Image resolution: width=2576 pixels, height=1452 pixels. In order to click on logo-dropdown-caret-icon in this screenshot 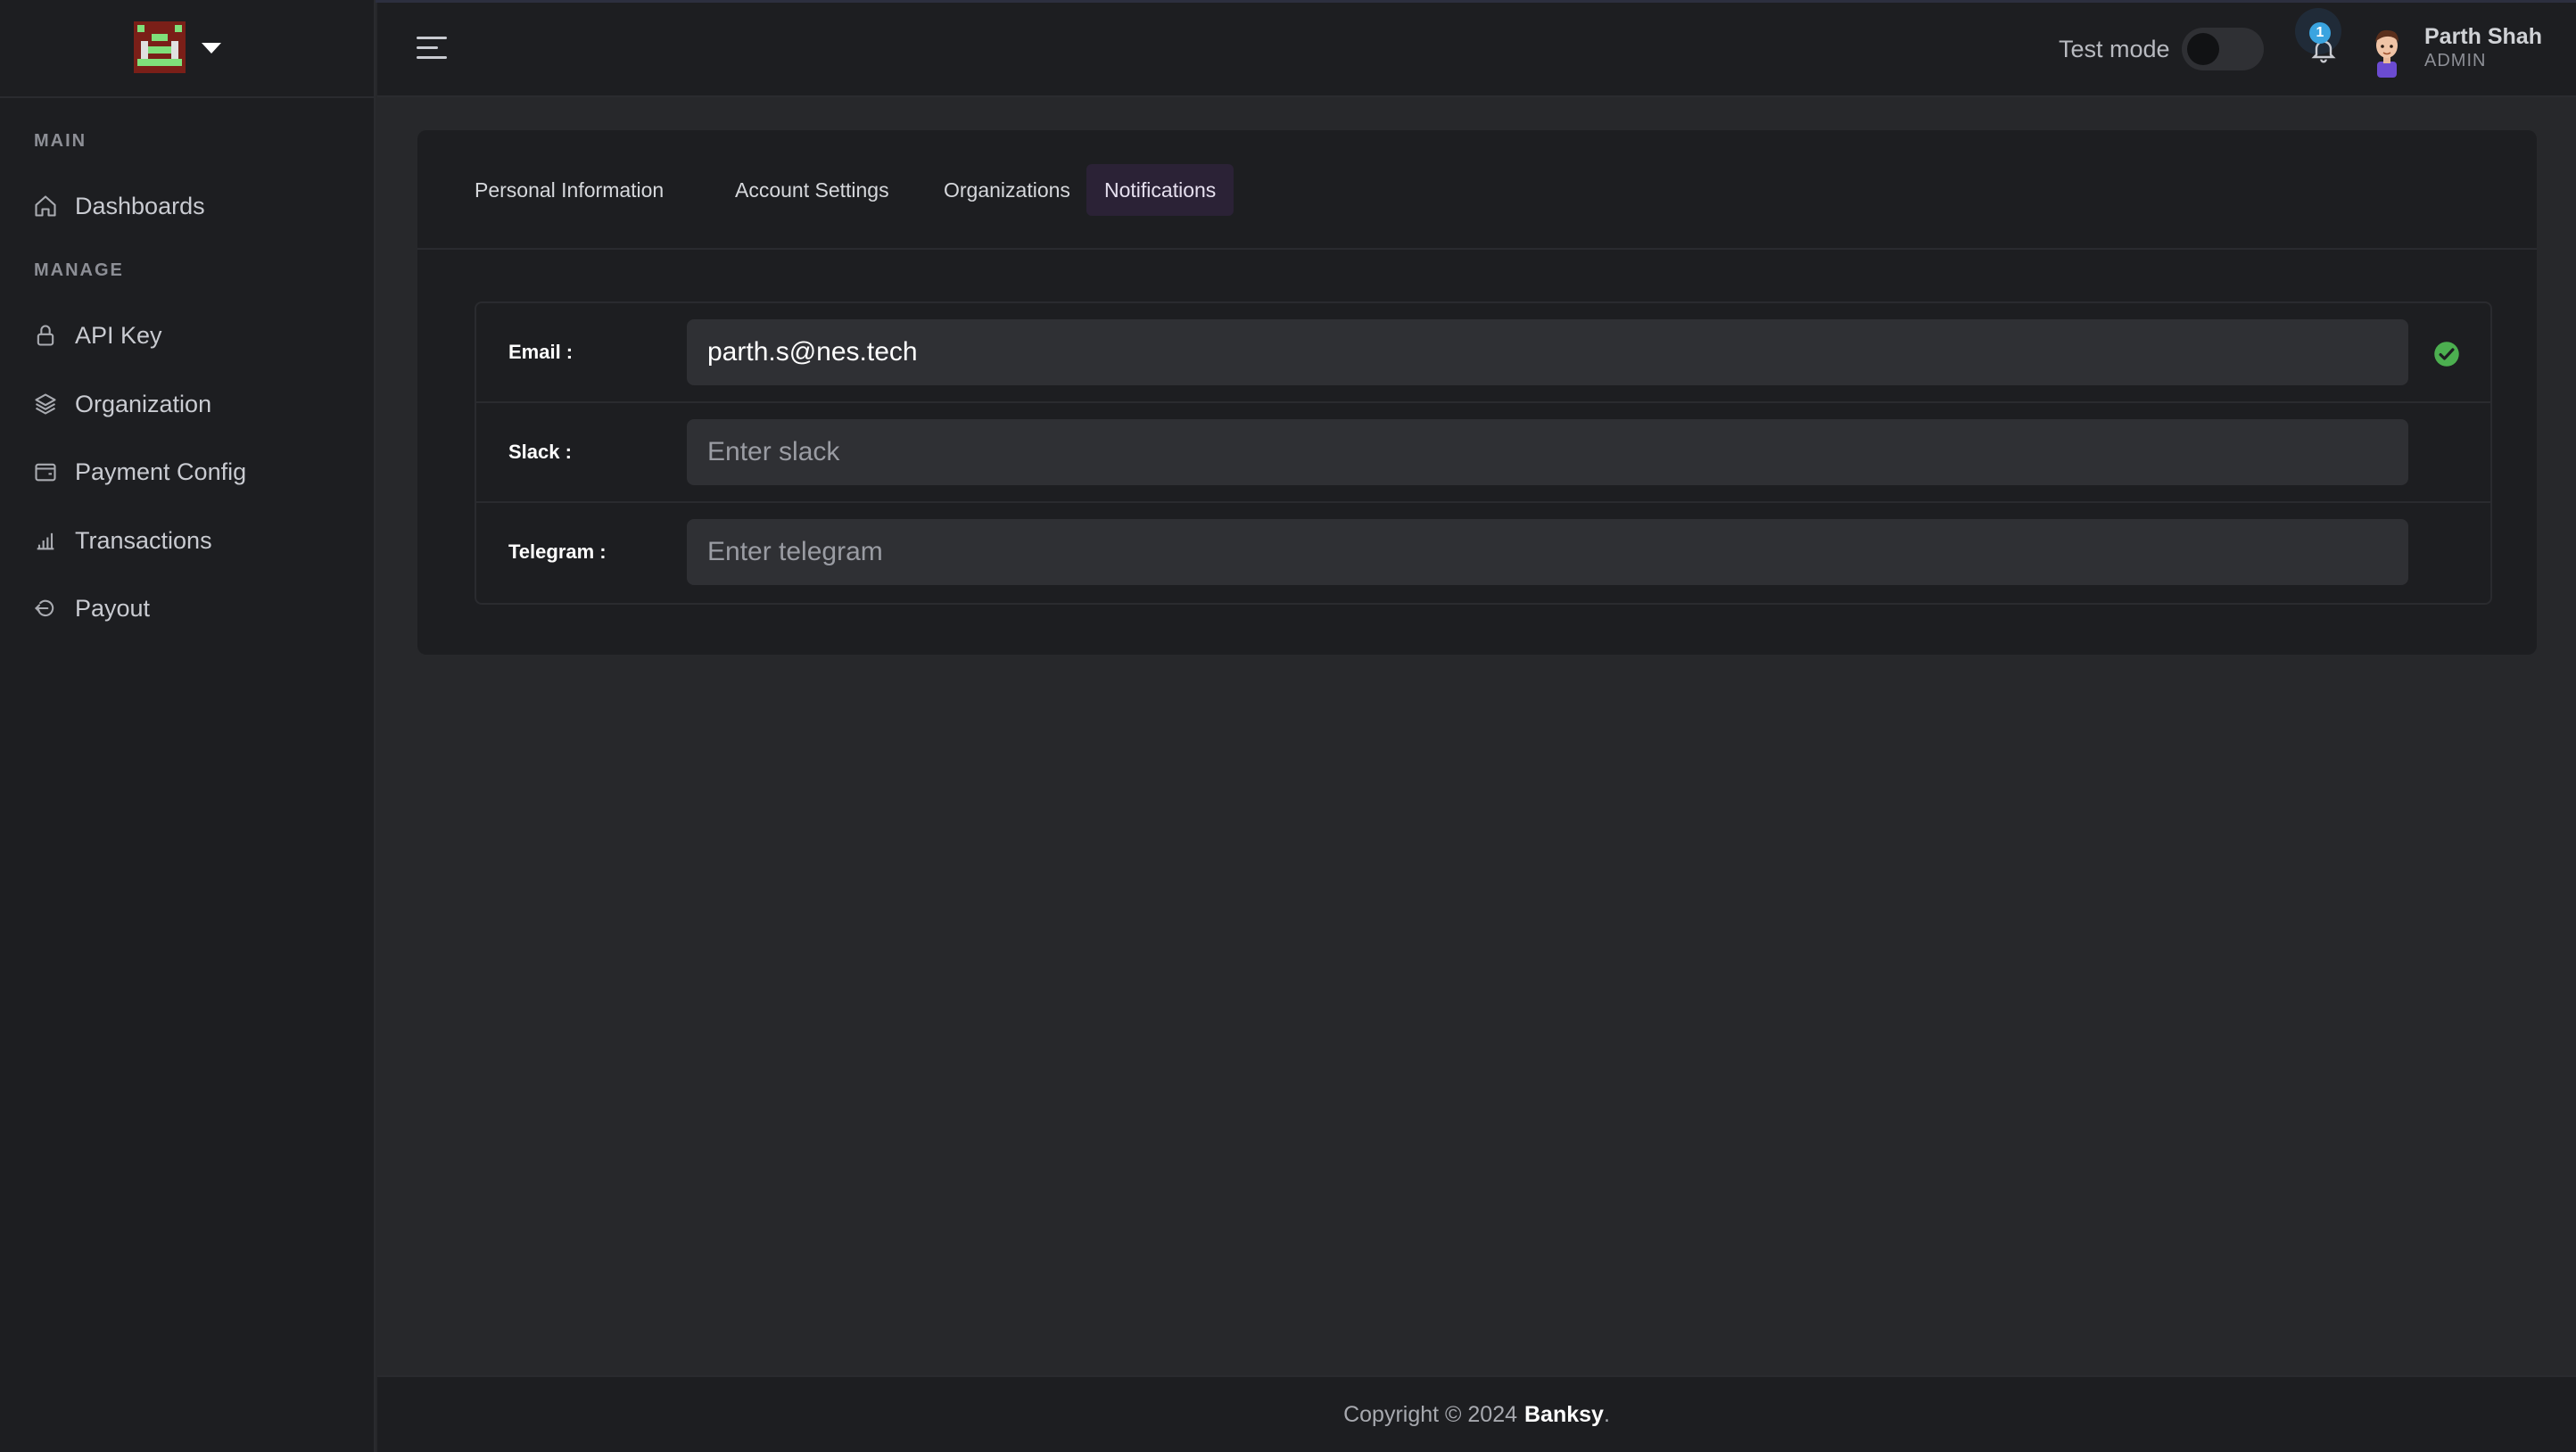, I will do `click(211, 48)`.